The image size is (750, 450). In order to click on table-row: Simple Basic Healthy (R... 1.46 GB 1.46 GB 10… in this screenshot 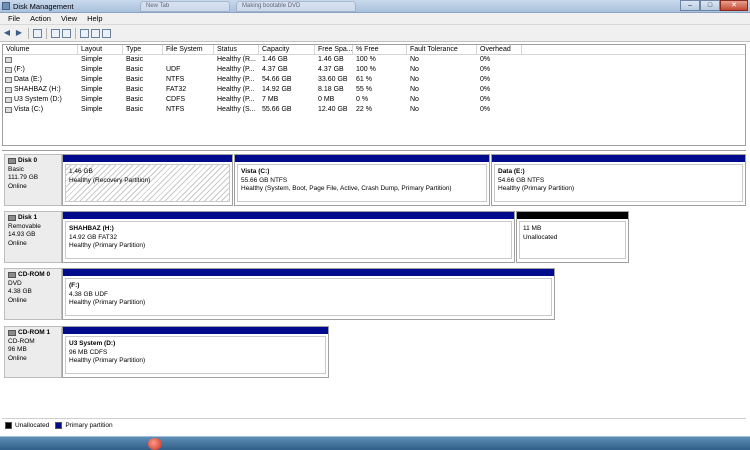, I will do `click(374, 60)`.